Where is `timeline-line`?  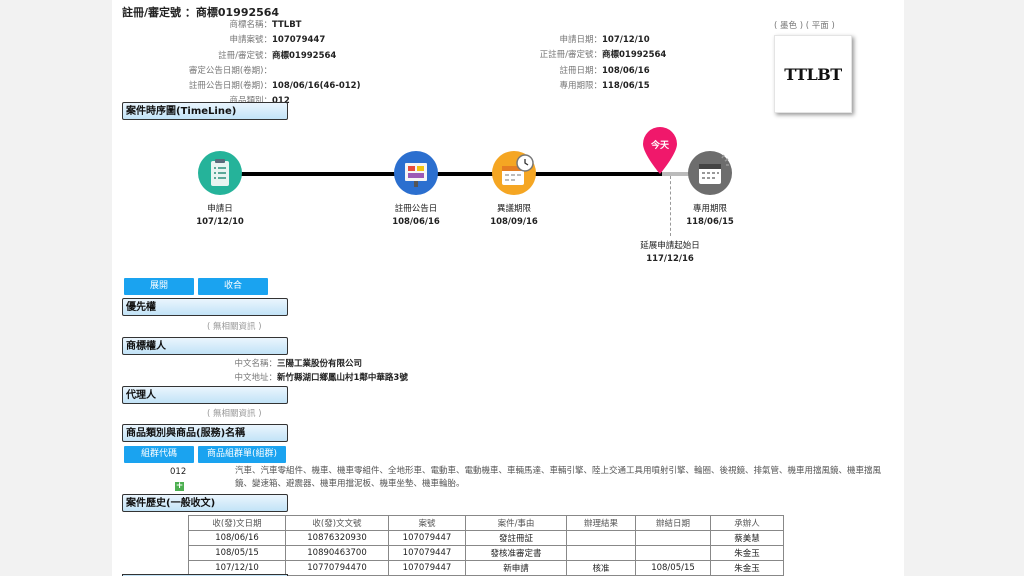
timeline-line is located at coordinates (442, 174).